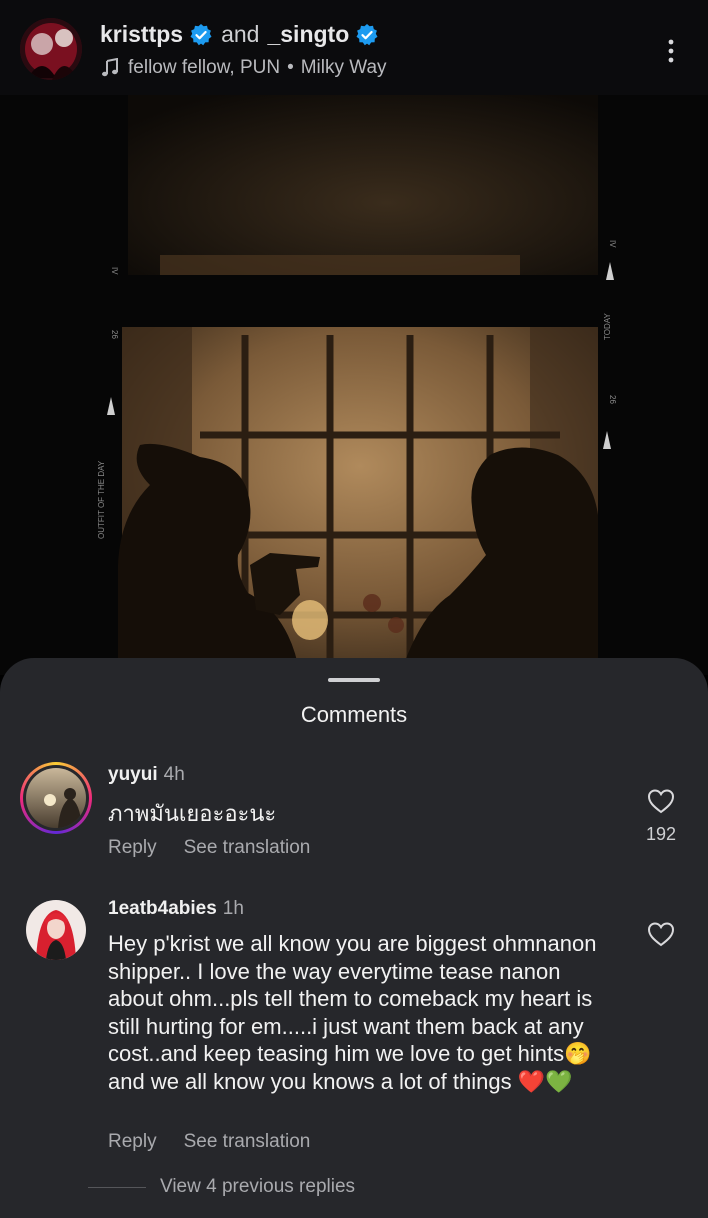 Image resolution: width=708 pixels, height=1218 pixels. What do you see at coordinates (141, 34) in the screenshot?
I see `author-username-1: kristtps` at bounding box center [141, 34].